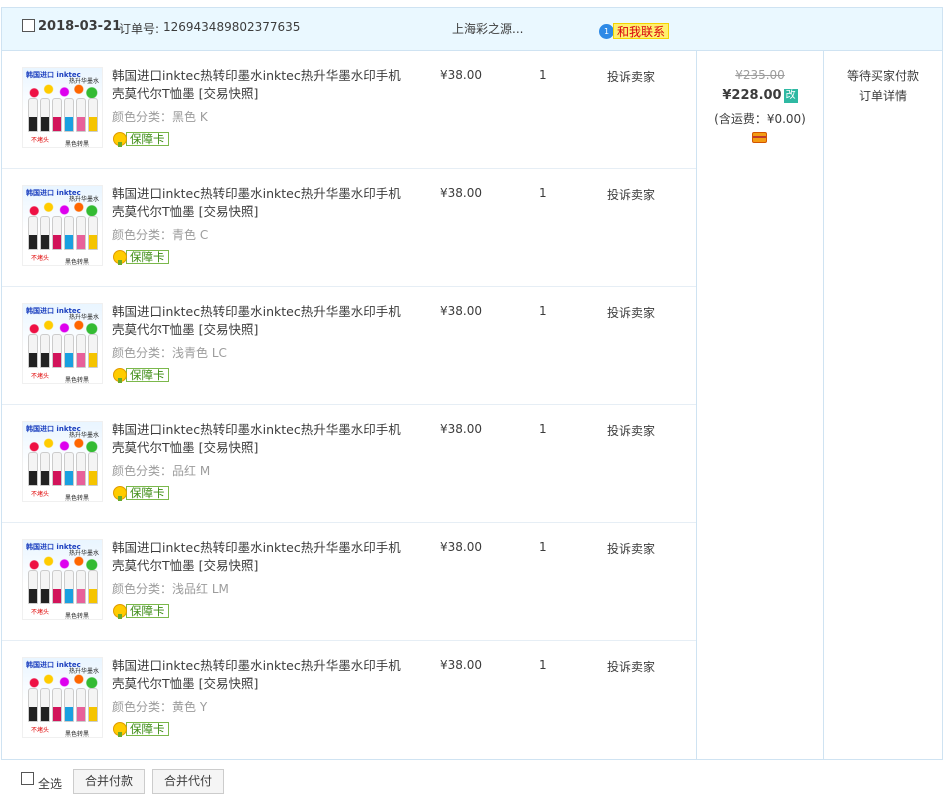 Image resolution: width=944 pixels, height=798 pixels. Describe the element at coordinates (169, 353) in the screenshot. I see `product-sku: 颜色分类：浅青色 LC` at that location.